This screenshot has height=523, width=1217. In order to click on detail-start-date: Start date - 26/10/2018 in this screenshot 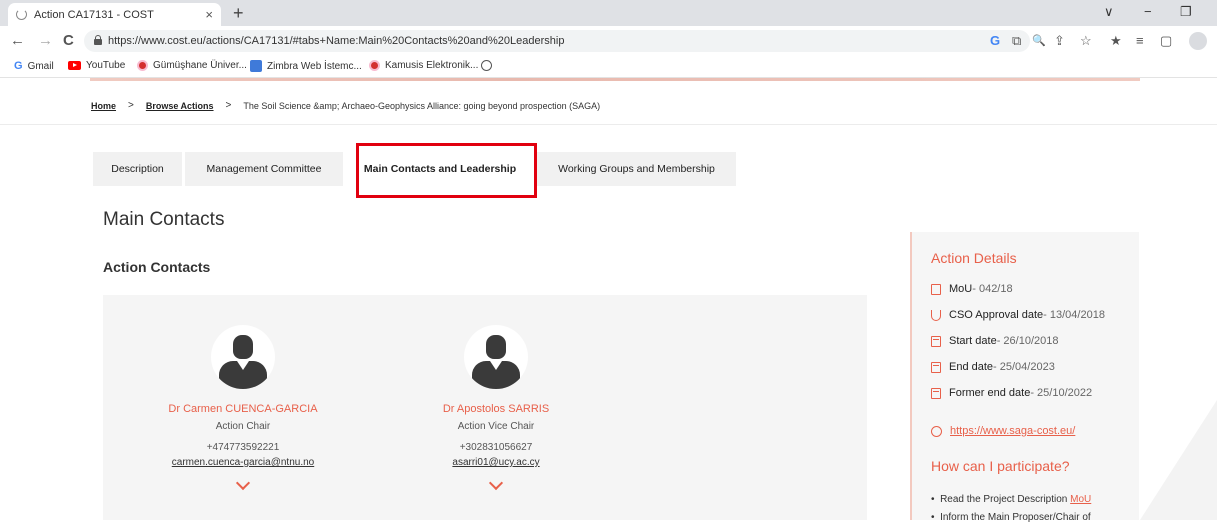, I will do `click(994, 341)`.